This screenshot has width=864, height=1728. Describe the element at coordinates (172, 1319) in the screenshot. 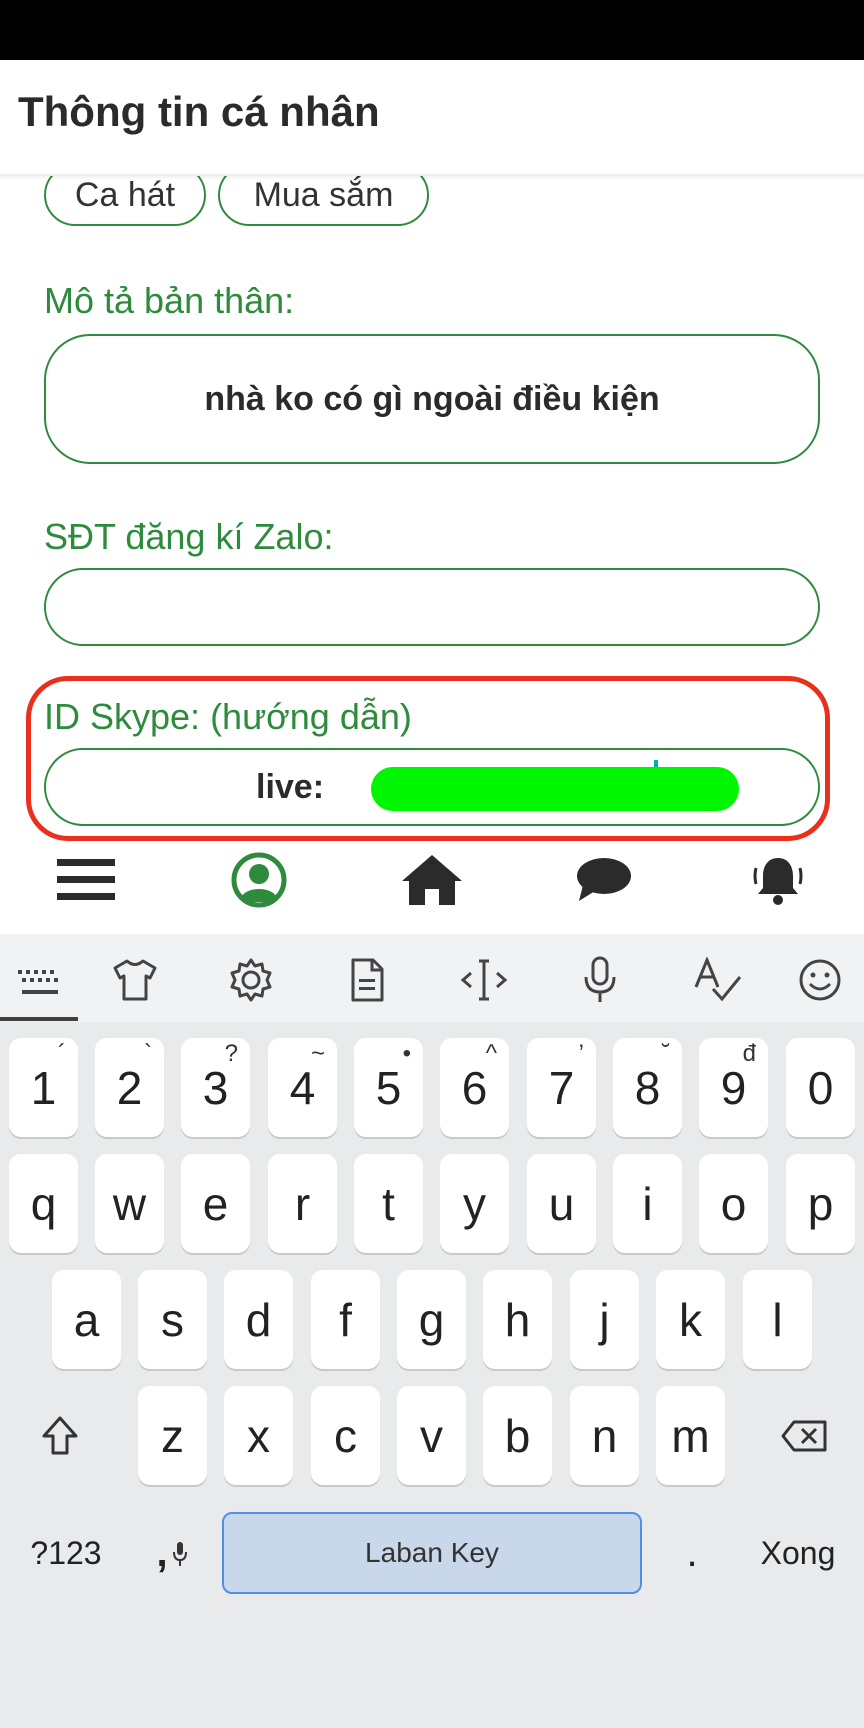

I see `key-s: s` at that location.